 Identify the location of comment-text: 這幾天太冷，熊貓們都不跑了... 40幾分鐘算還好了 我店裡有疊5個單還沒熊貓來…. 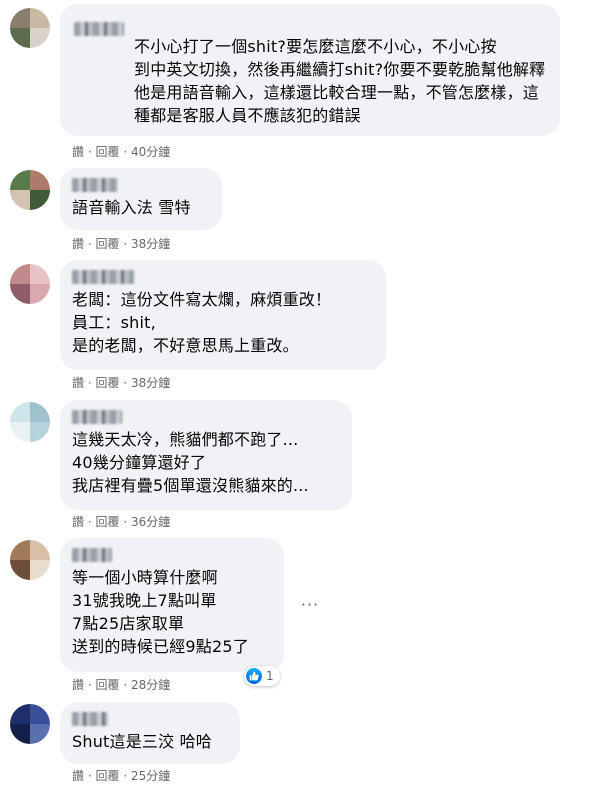
(190, 462).